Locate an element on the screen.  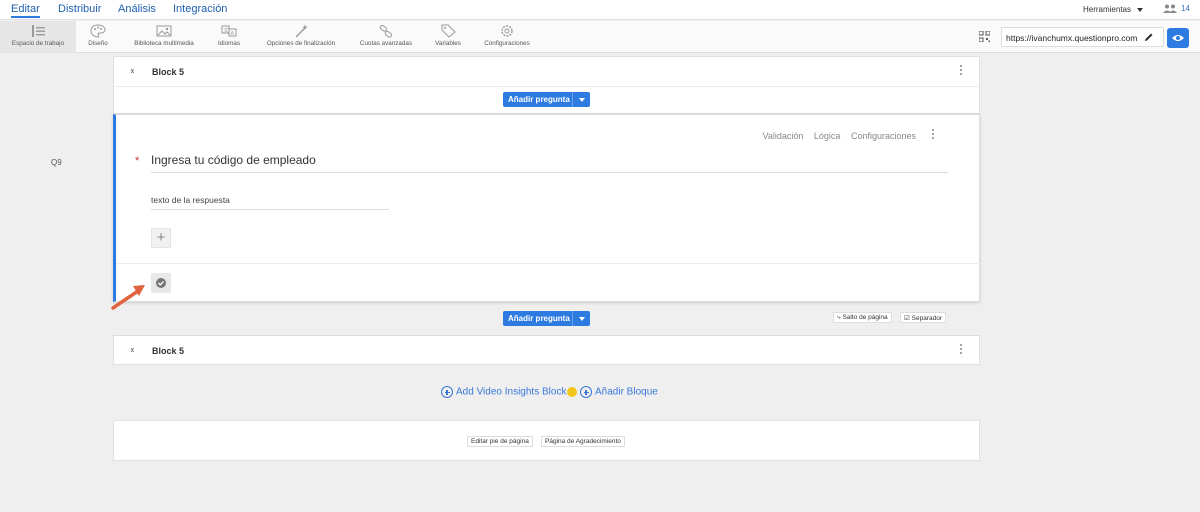
palette-icon is located at coordinates (98, 31).